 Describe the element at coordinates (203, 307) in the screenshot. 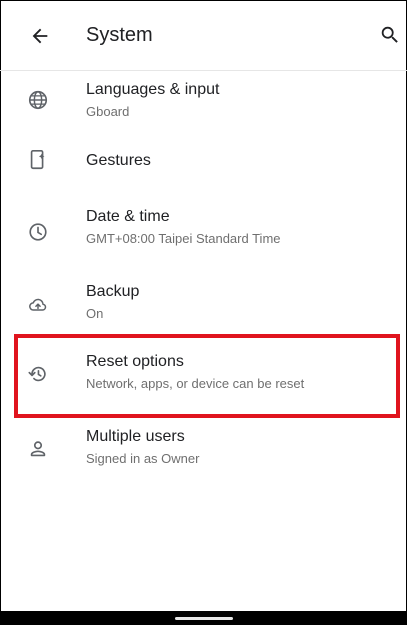

I see `setting-item-backup: Backup On` at that location.